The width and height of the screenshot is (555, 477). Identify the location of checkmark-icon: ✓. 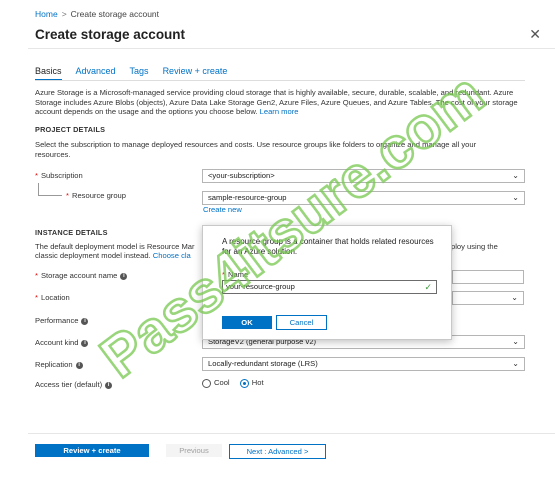
(428, 287).